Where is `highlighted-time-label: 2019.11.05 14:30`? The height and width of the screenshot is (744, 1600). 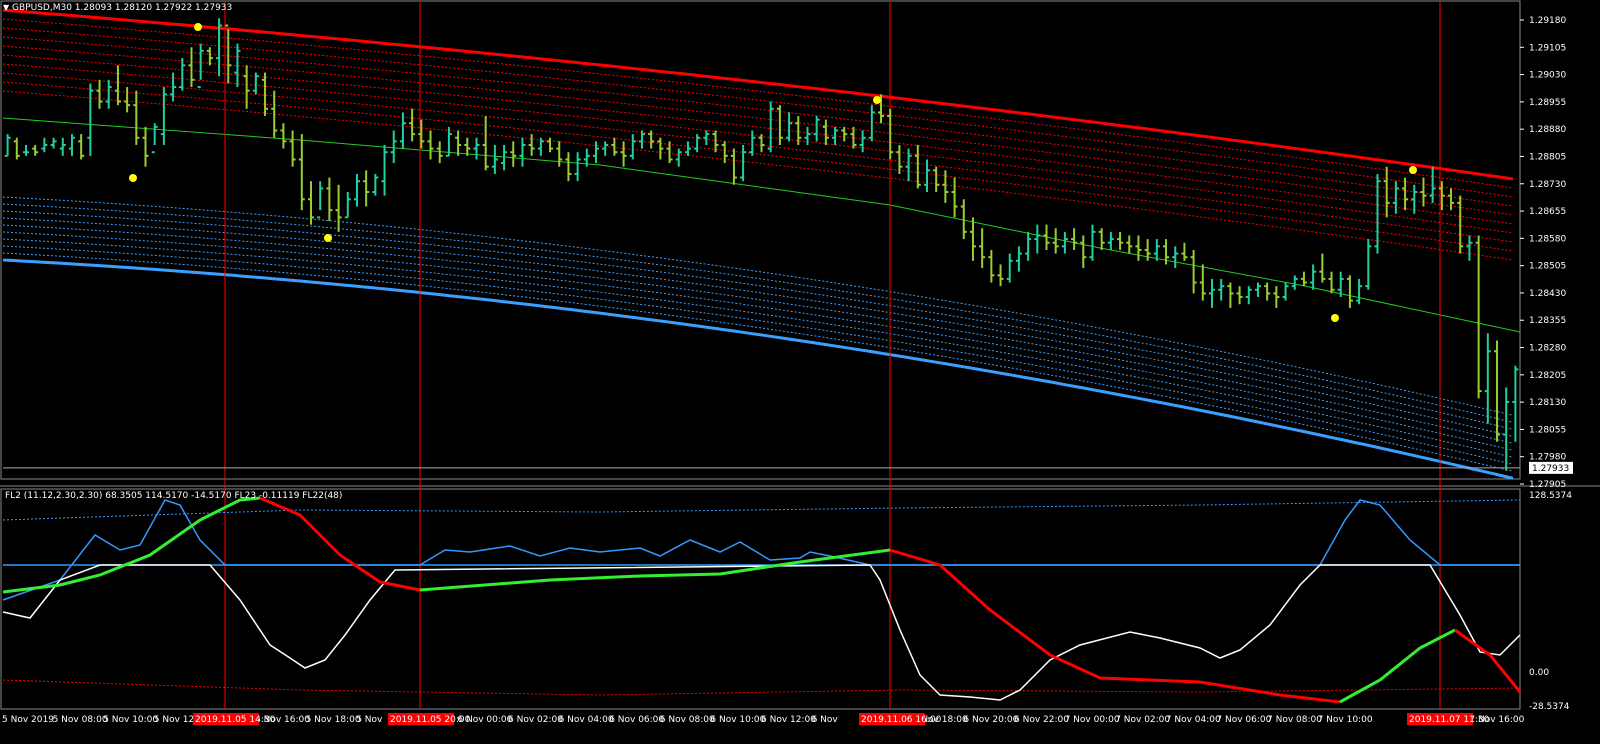
highlighted-time-label: 2019.11.05 14:30 is located at coordinates (235, 720).